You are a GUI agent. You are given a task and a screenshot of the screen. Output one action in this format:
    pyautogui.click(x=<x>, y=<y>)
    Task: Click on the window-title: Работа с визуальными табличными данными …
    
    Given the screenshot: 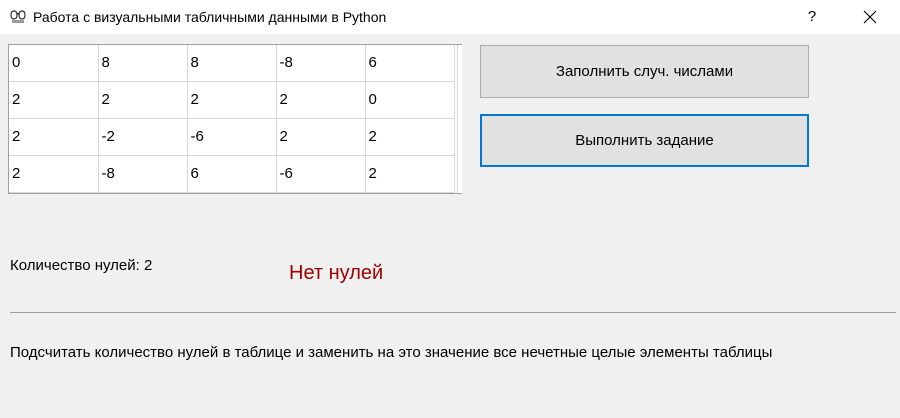 What is the action you would take?
    pyautogui.click(x=210, y=17)
    